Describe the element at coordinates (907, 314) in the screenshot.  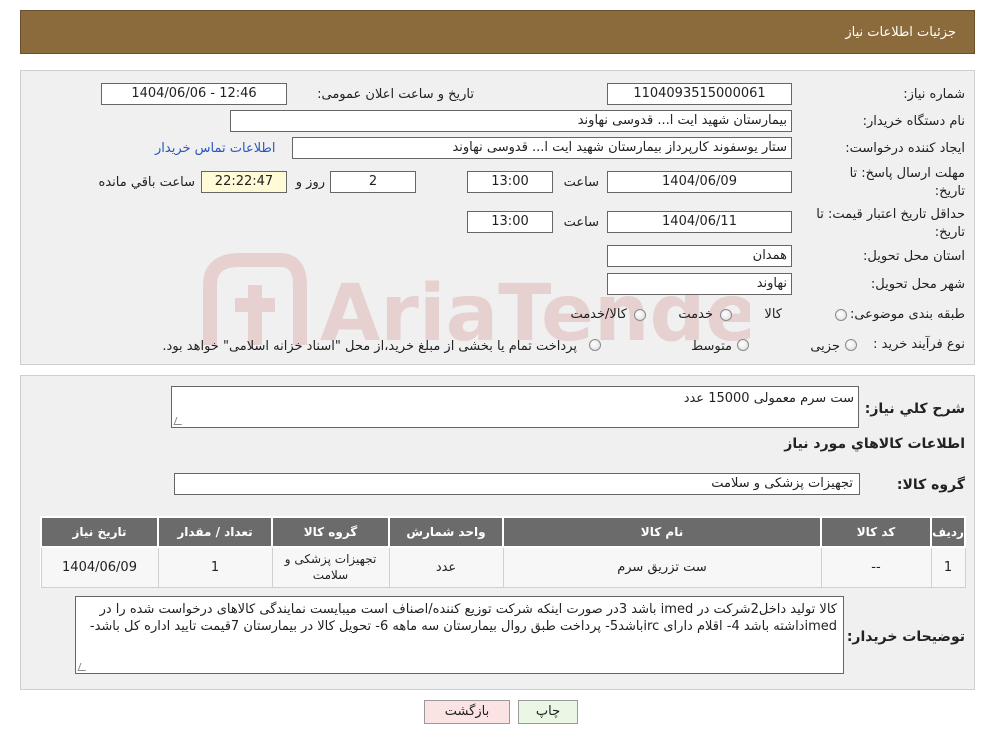
I see `category-label: طبقه بندی موضوعی:` at that location.